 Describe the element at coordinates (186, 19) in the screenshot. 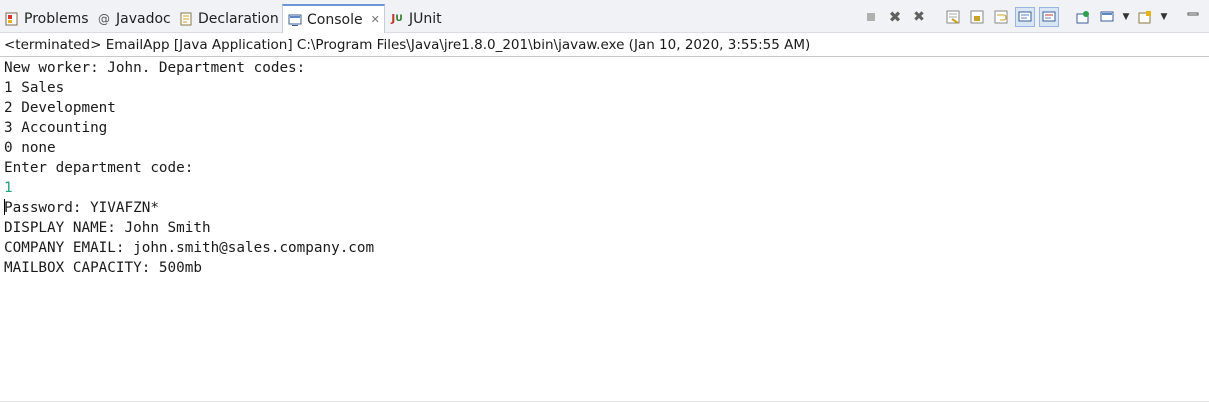

I see `declaration-icon` at that location.